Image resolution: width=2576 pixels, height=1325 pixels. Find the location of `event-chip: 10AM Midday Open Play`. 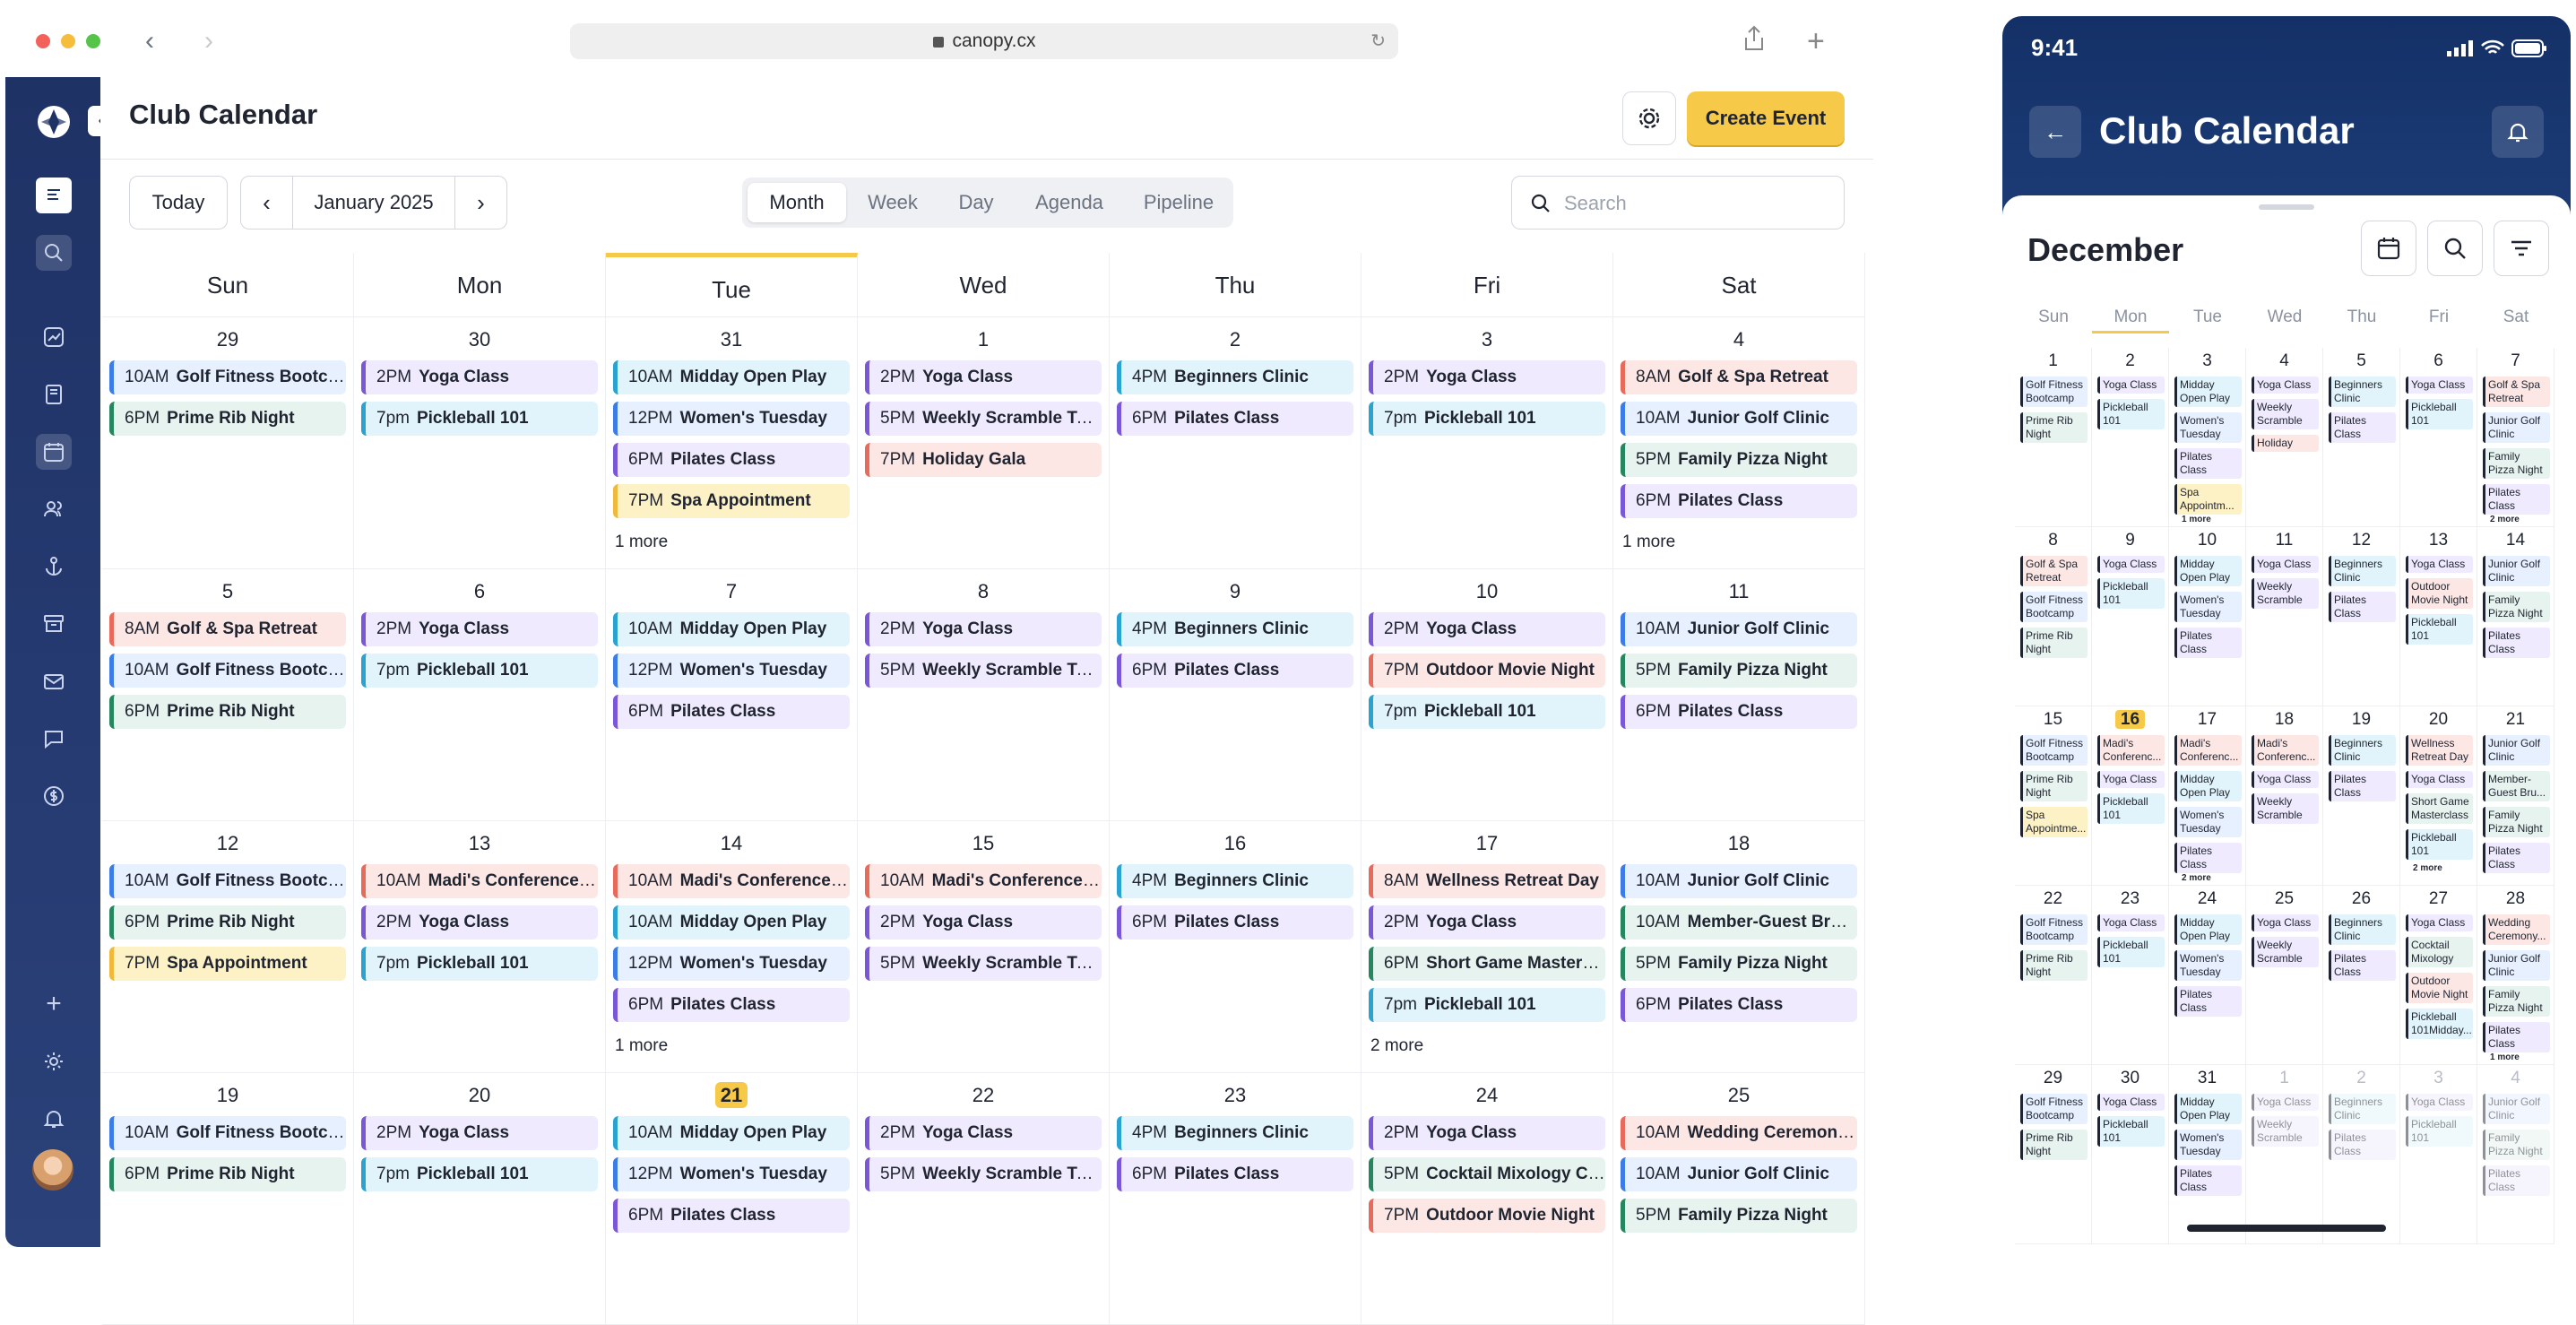

event-chip: 10AM Midday Open Play is located at coordinates (731, 377).